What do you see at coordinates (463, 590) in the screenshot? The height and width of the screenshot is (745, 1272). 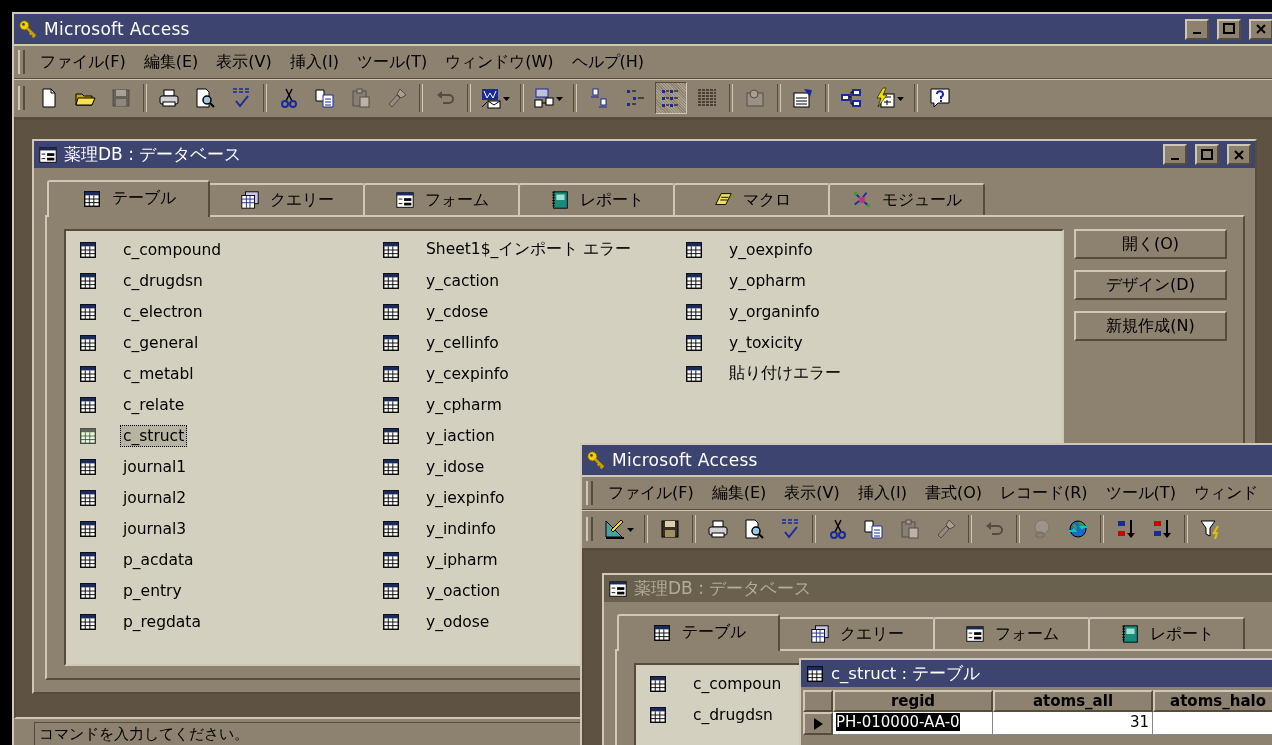 I see `list-item: y_oaction` at bounding box center [463, 590].